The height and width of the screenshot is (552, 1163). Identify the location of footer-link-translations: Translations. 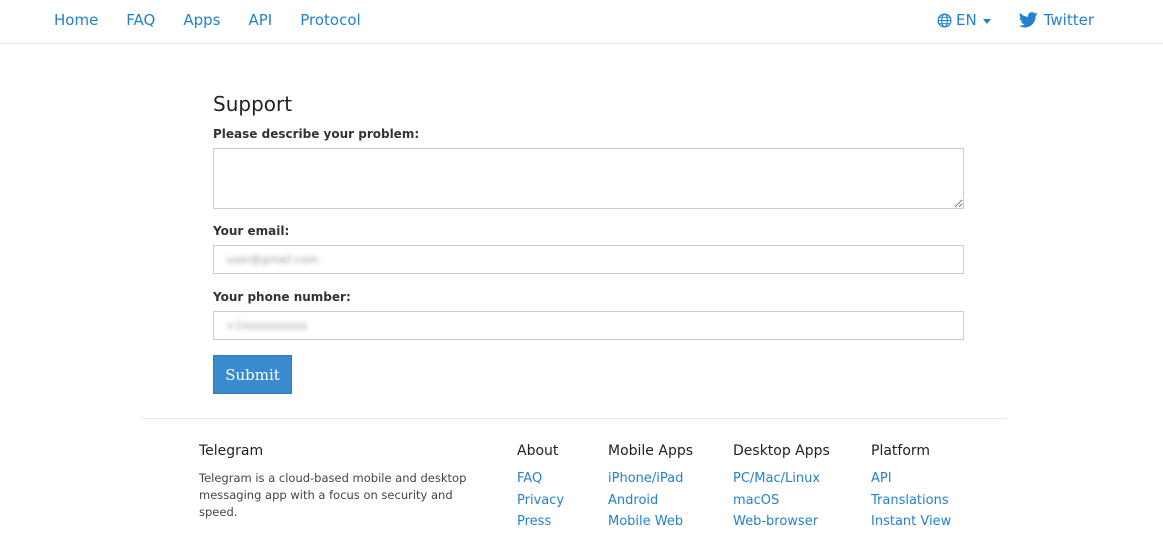
(911, 501).